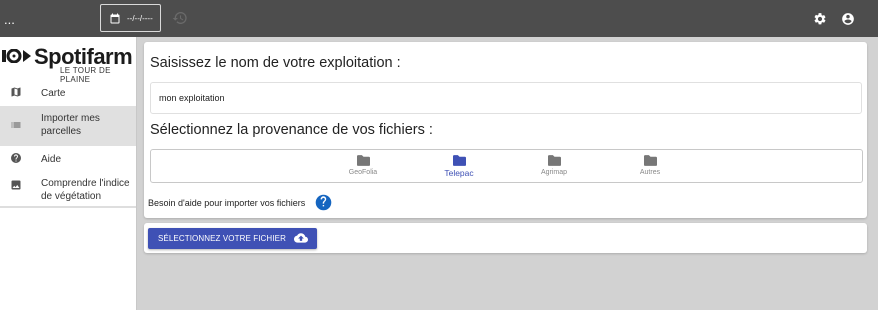  What do you see at coordinates (820, 19) in the screenshot?
I see `settings-icon` at bounding box center [820, 19].